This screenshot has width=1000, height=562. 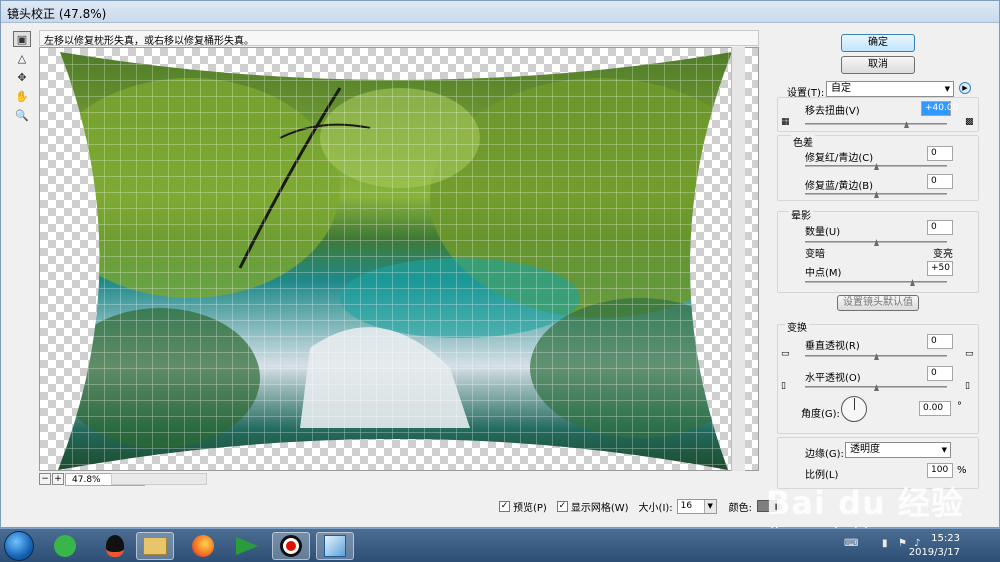 I want to click on keyboard-icon: ⌨, so click(x=851, y=544).